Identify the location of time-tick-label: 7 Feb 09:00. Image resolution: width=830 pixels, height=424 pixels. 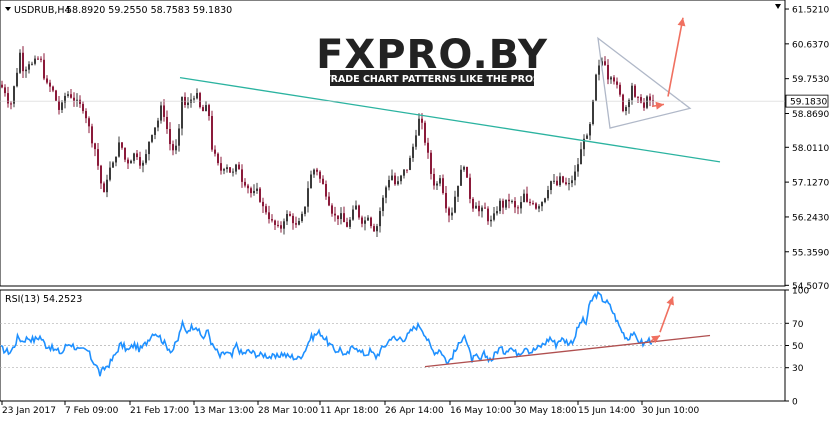
(92, 411).